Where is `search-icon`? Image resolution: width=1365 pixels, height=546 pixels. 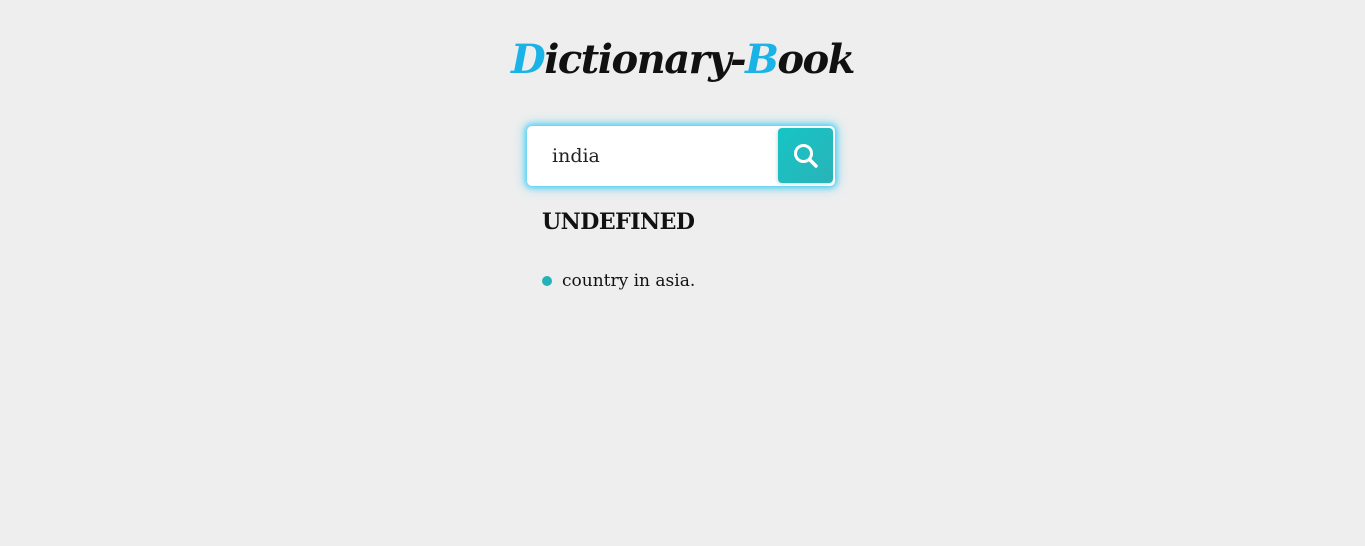
search-icon is located at coordinates (805, 155).